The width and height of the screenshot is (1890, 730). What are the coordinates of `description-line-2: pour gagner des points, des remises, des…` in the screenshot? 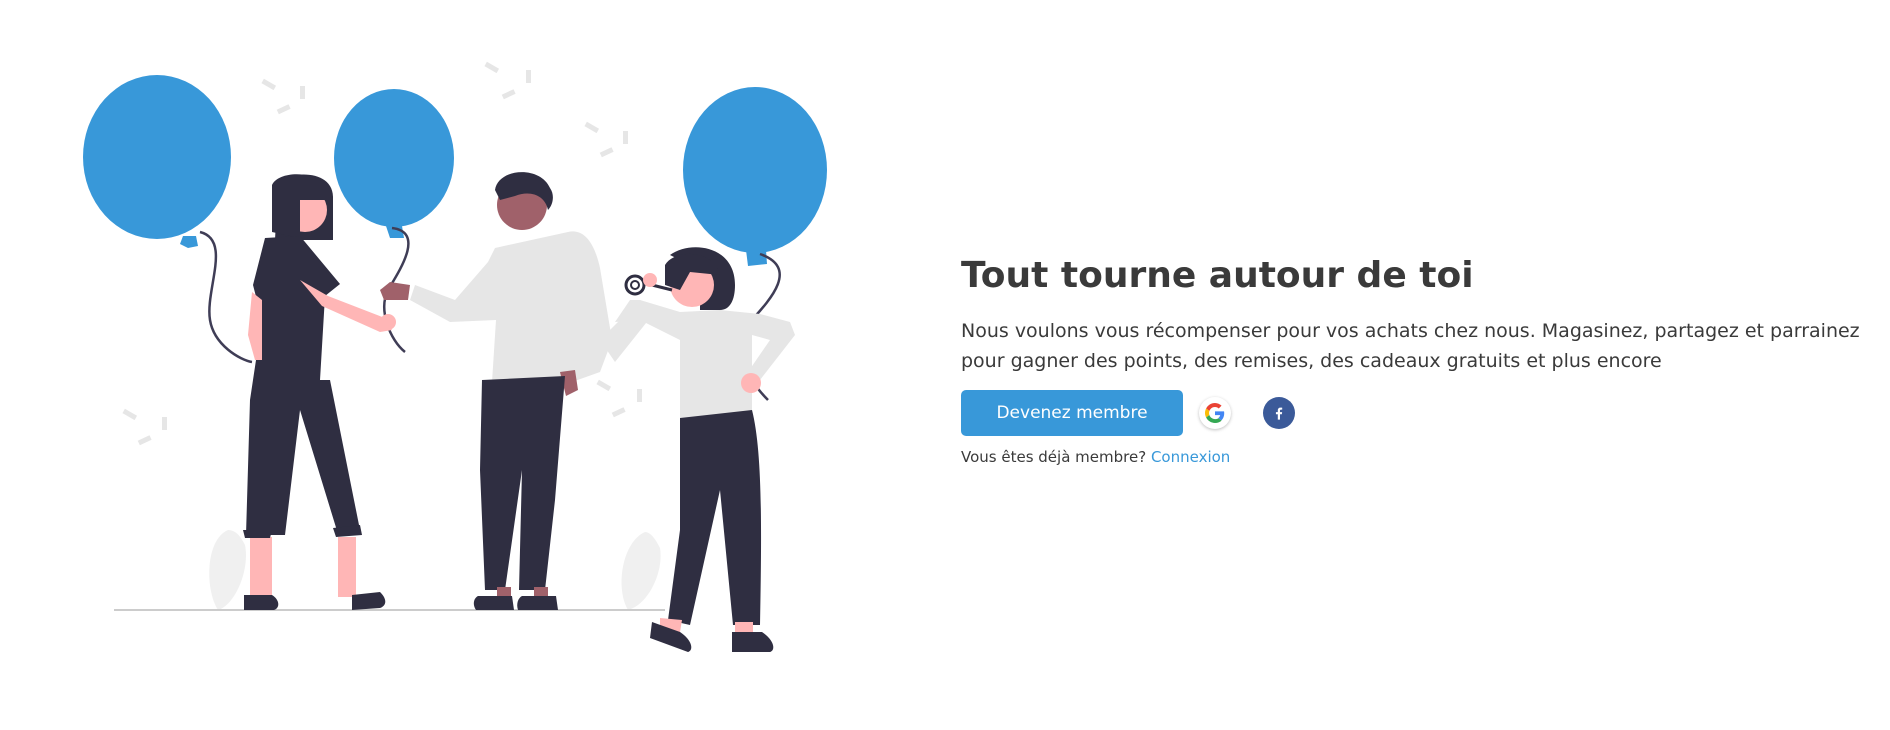 It's located at (1311, 361).